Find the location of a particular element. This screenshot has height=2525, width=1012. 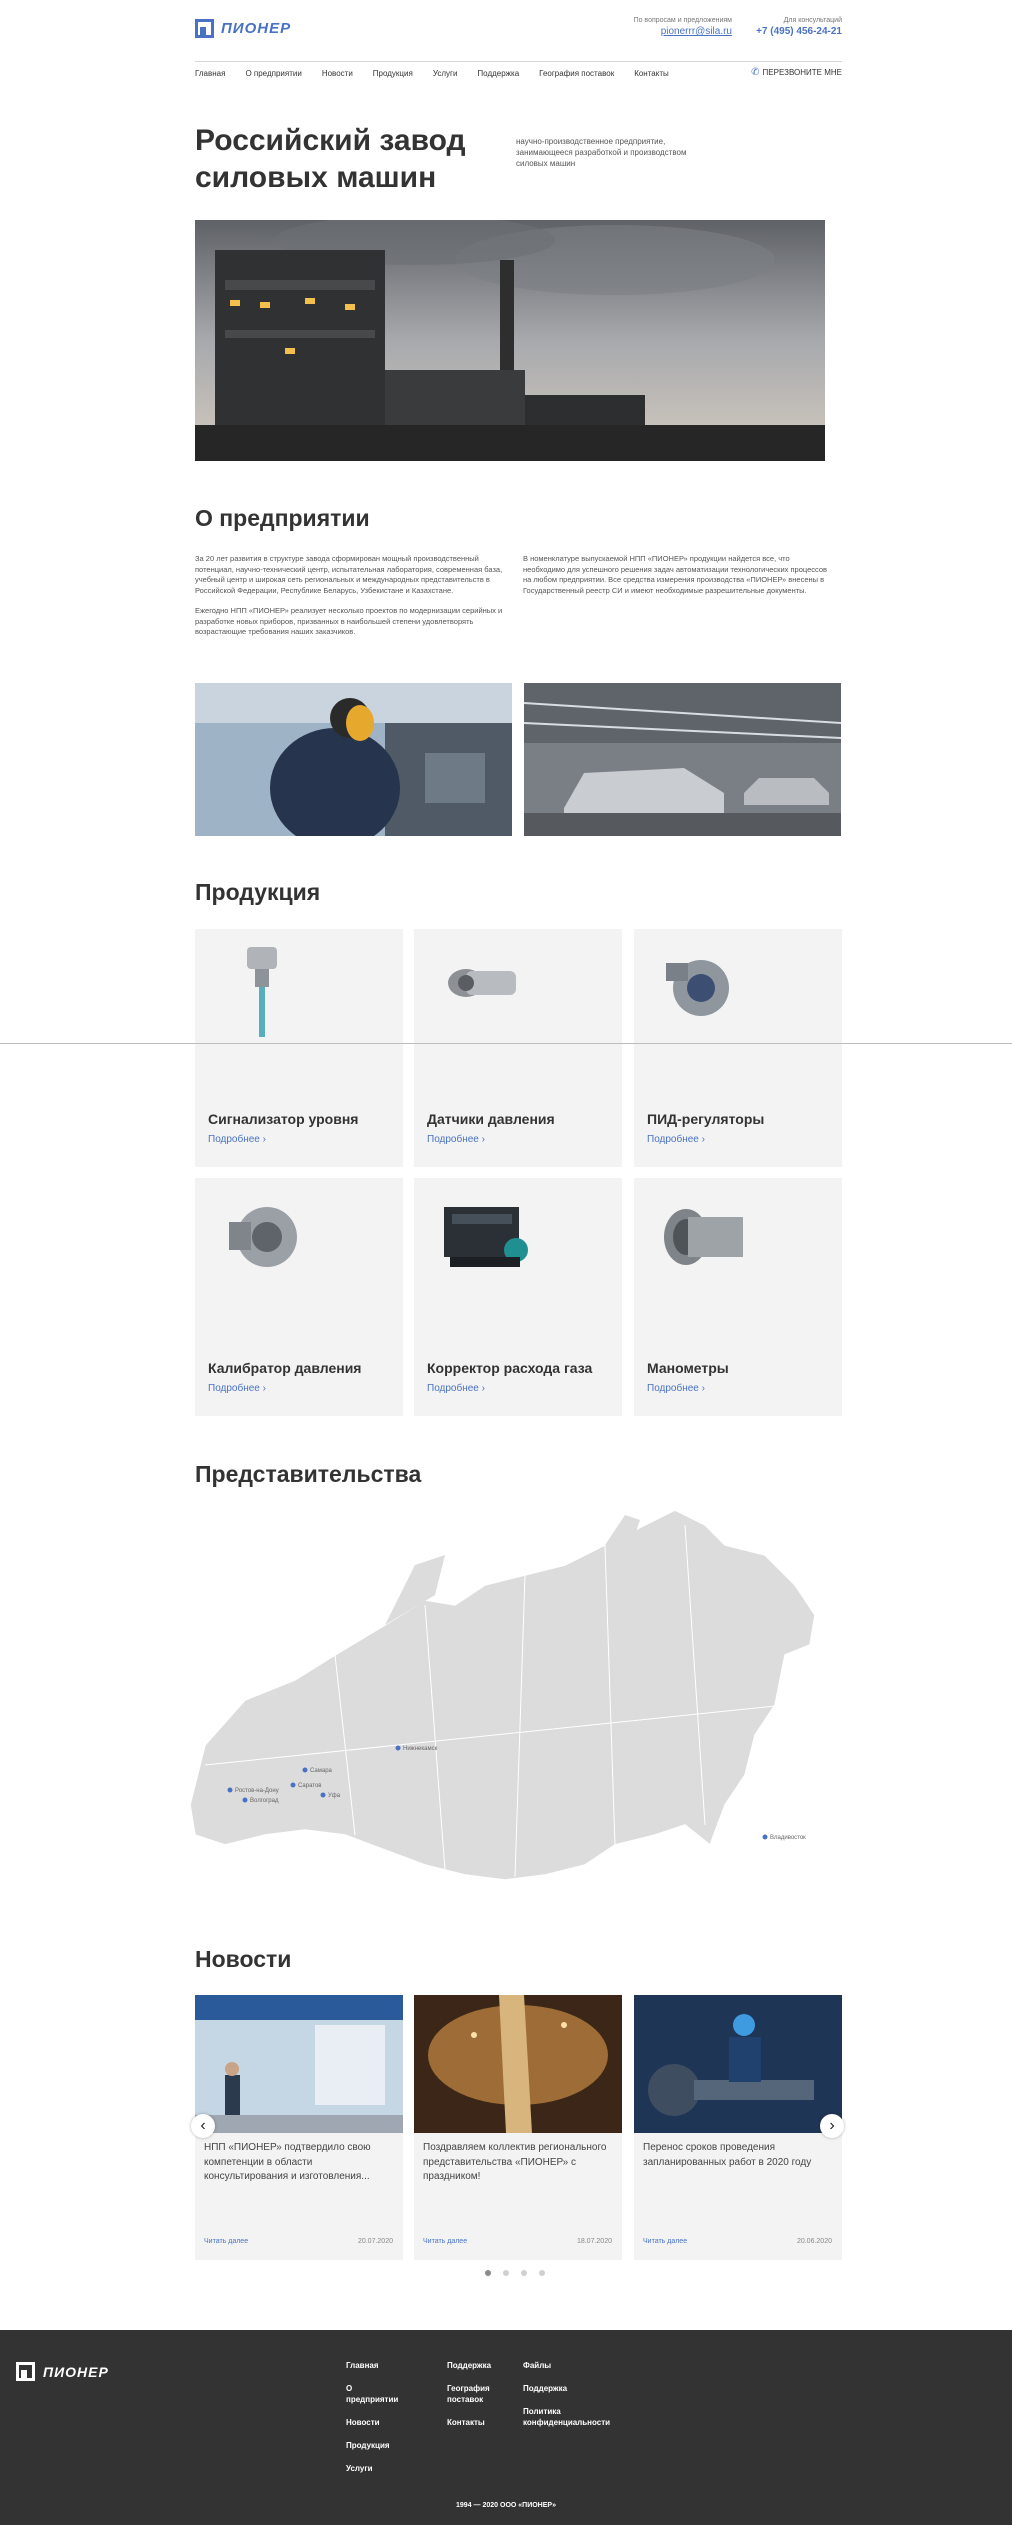

footer-link: Политика конфиденциальности is located at coordinates (570, 2417).